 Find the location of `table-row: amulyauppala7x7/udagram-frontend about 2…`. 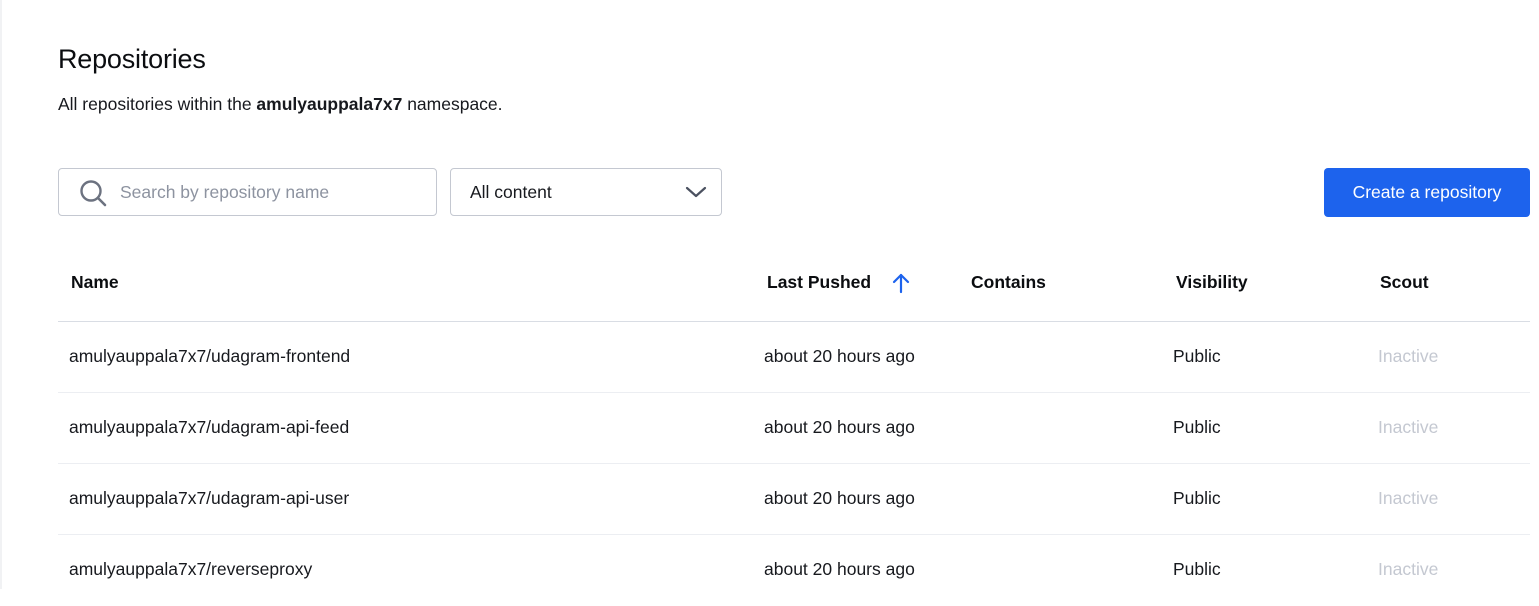

table-row: amulyauppala7x7/udagram-frontend about 2… is located at coordinates (794, 357).